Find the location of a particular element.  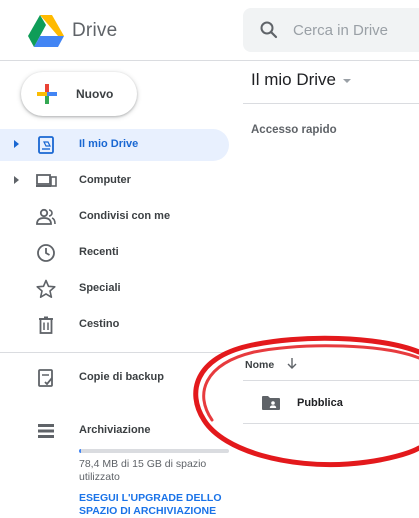

sidebar-item-label: Cestino is located at coordinates (99, 324).